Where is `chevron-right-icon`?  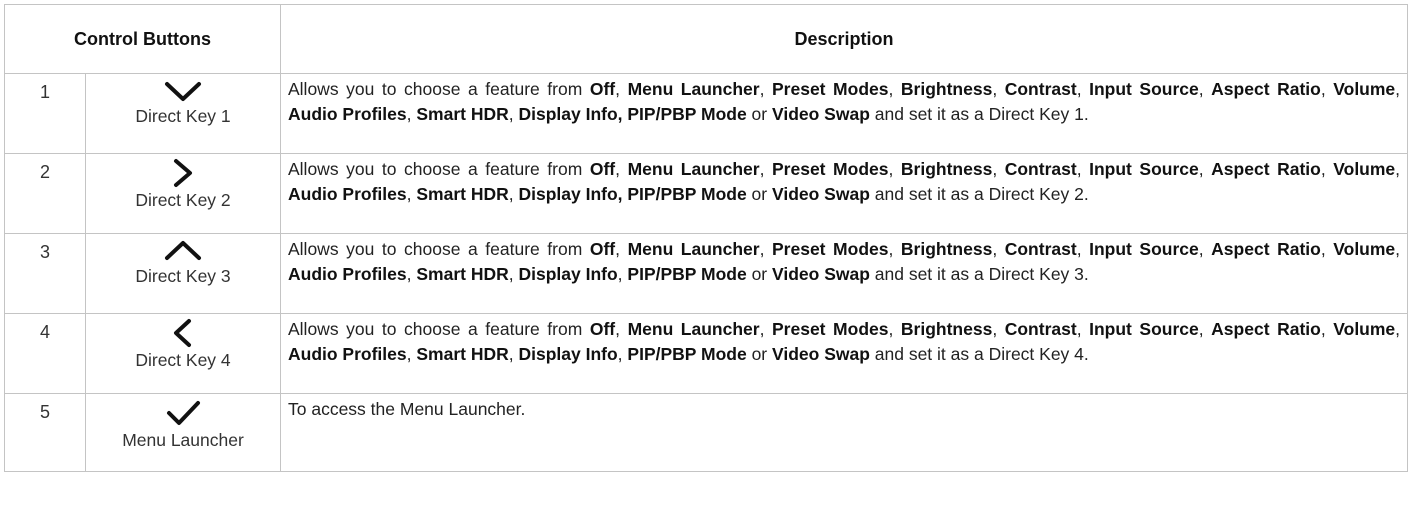
chevron-right-icon is located at coordinates (183, 173).